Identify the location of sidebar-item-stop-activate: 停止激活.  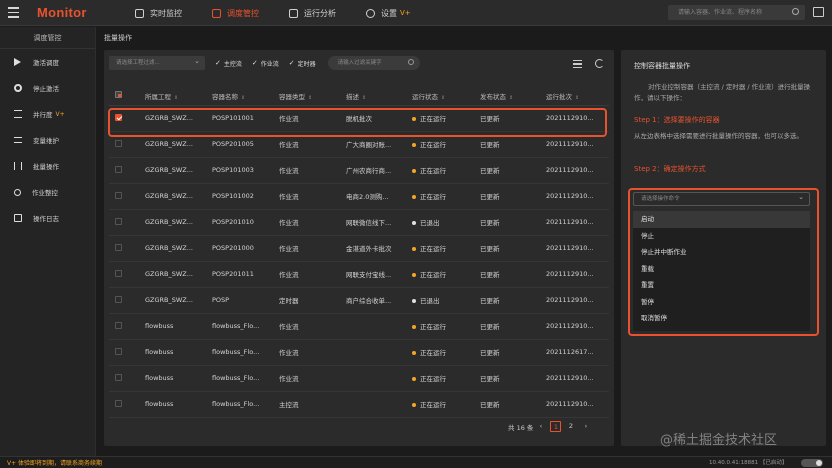
(47, 88).